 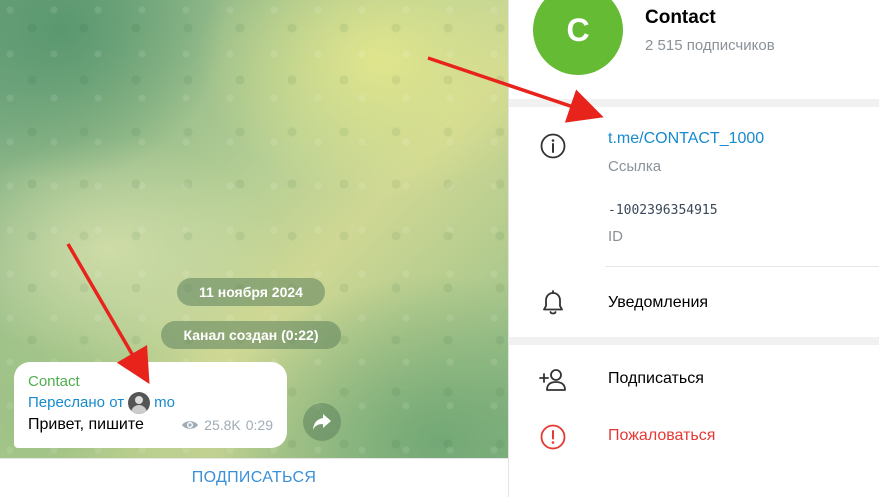 I want to click on subscribe-bar: ПОДПИСАТЬСЯ, so click(x=254, y=477).